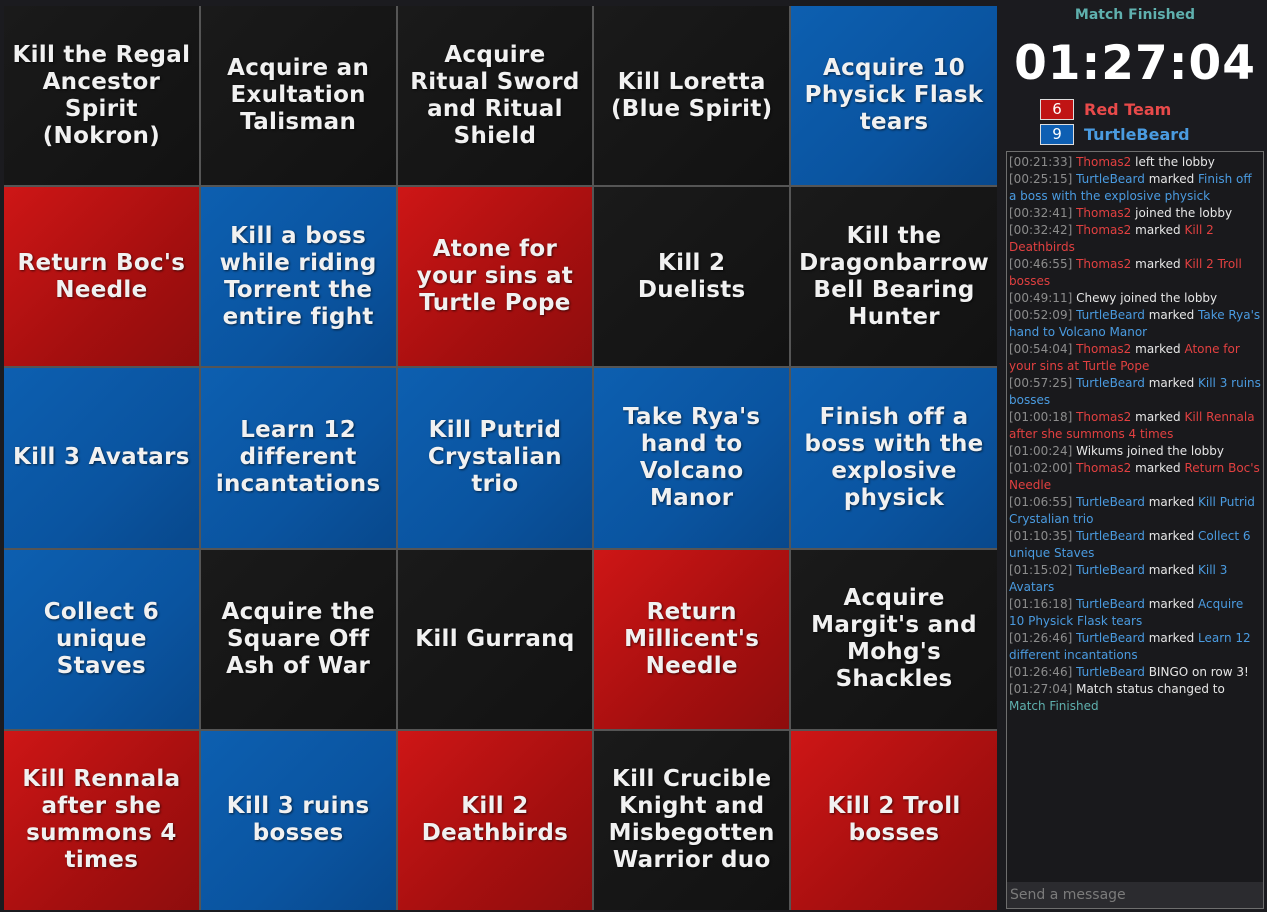 Image resolution: width=1267 pixels, height=912 pixels. What do you see at coordinates (298, 458) in the screenshot?
I see `bingo-cell: Learn 12 different incantations` at bounding box center [298, 458].